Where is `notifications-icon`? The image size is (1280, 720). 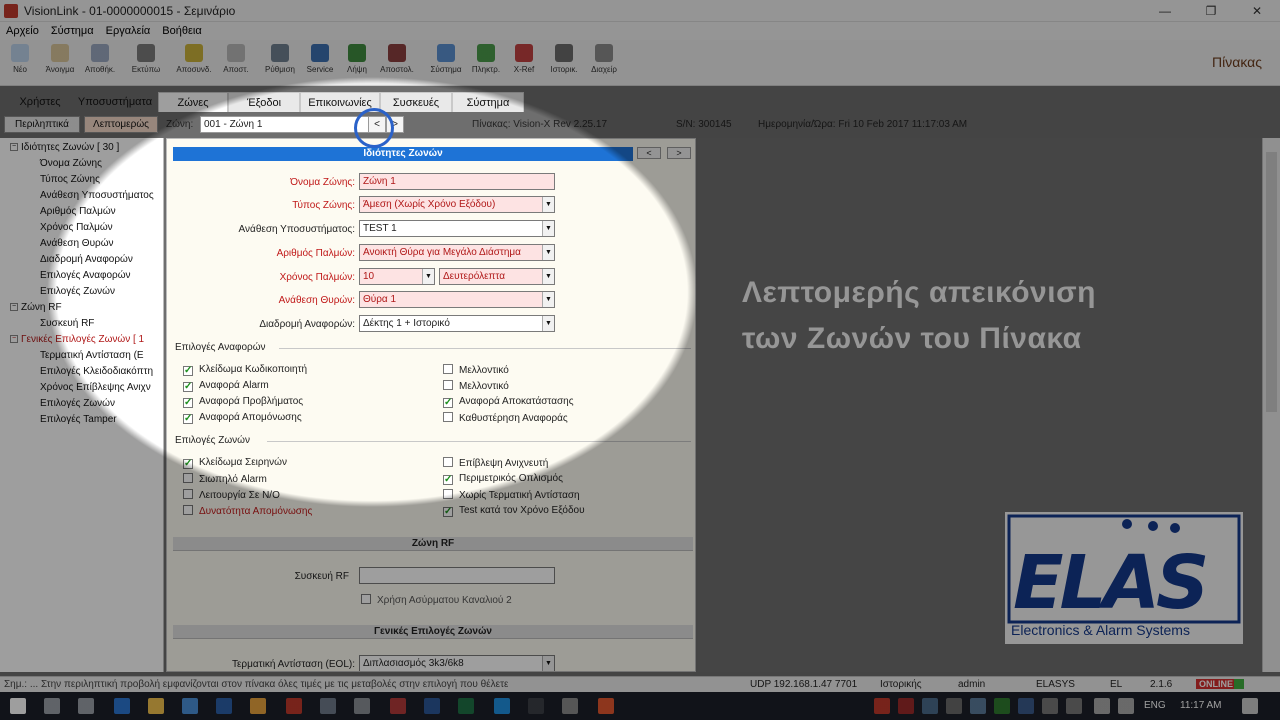 notifications-icon is located at coordinates (1250, 706).